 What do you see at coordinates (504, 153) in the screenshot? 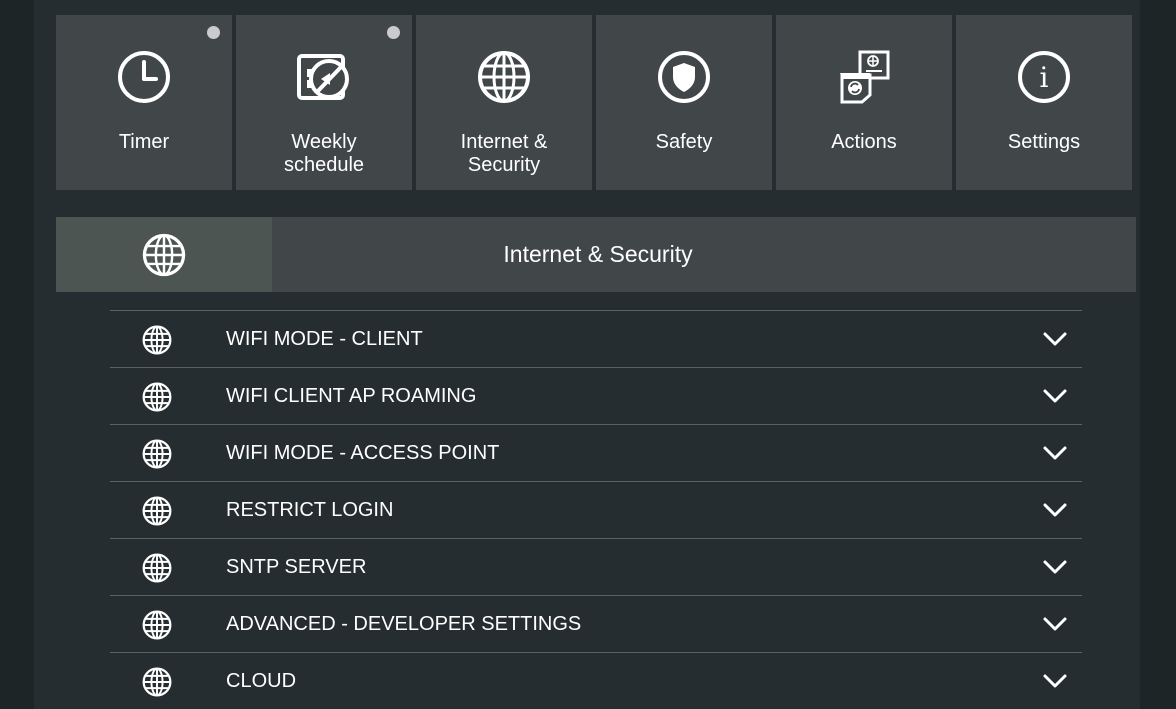
I see `tile-label: Internet & Security` at bounding box center [504, 153].